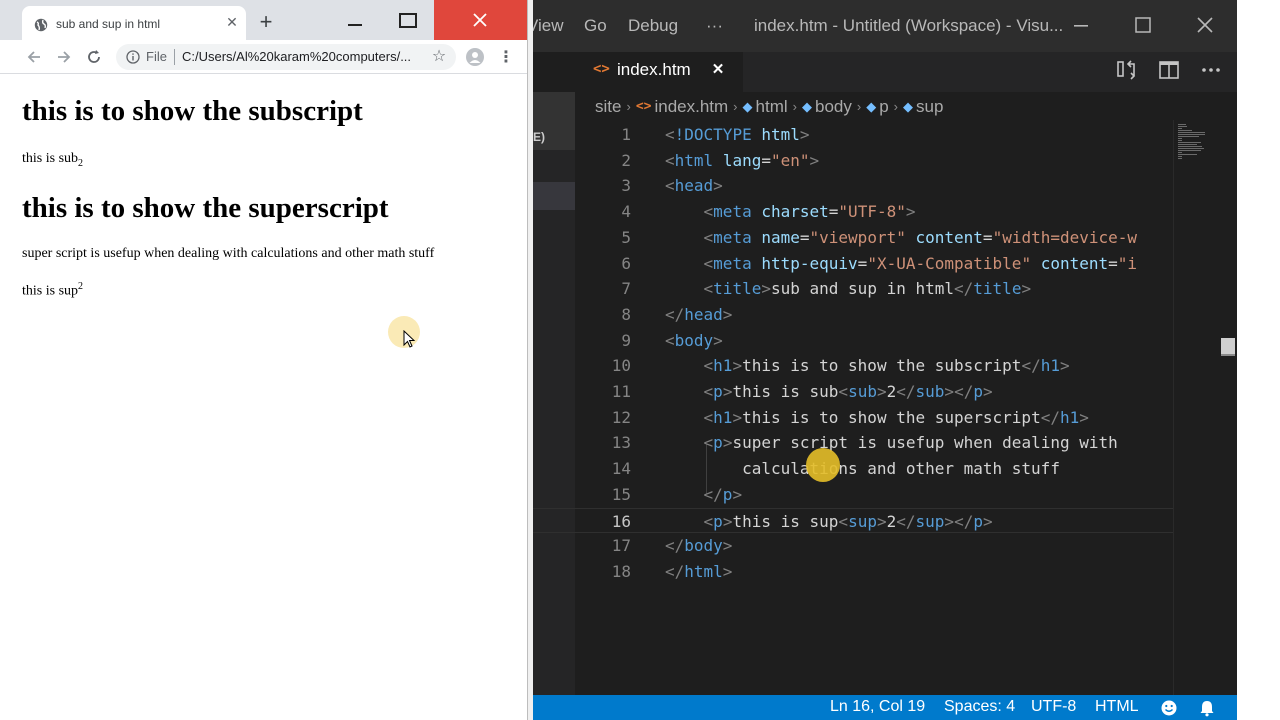 Image resolution: width=1280 pixels, height=720 pixels. Describe the element at coordinates (659, 72) in the screenshot. I see `tab-index-htm: <> index.htm ✕` at that location.